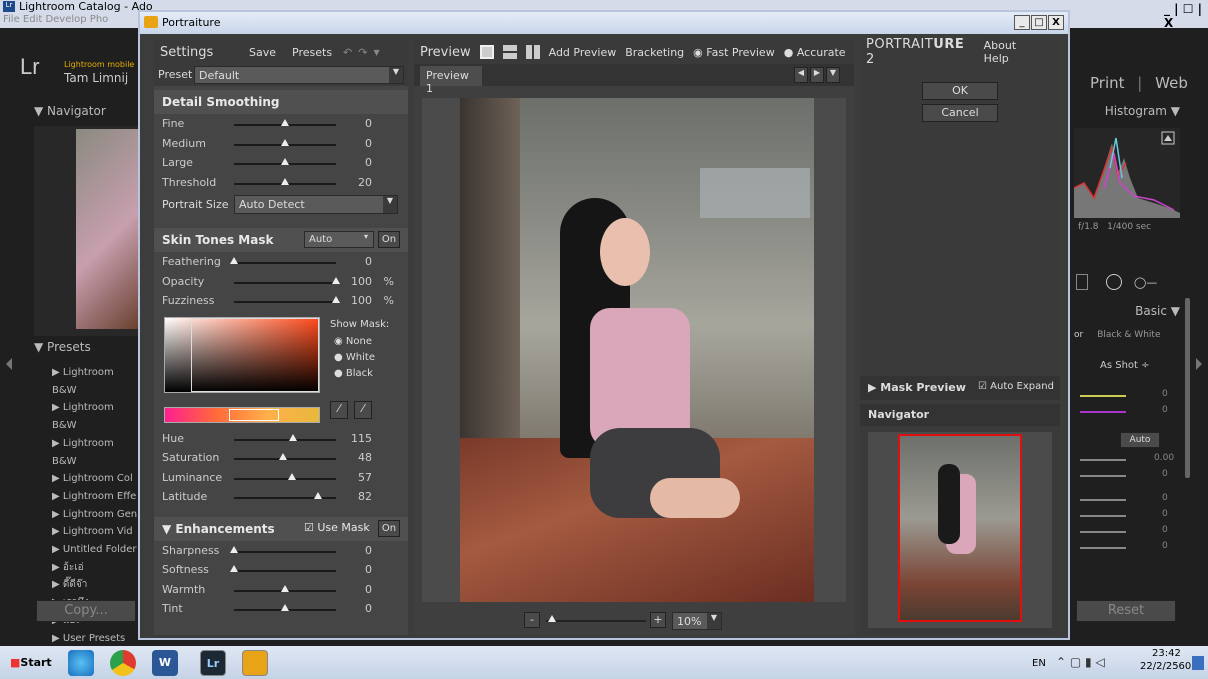 The height and width of the screenshot is (679, 1208). Describe the element at coordinates (168, 529) in the screenshot. I see `expand-icon: ▼` at that location.